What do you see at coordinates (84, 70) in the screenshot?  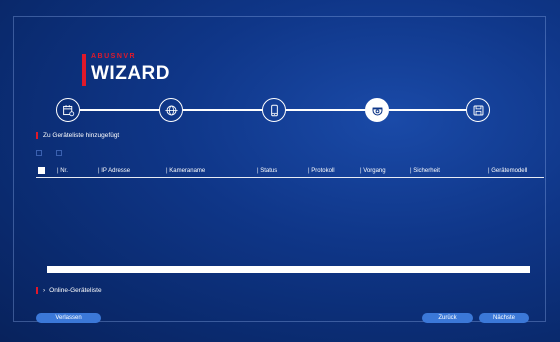 I see `brand-red-bar` at bounding box center [84, 70].